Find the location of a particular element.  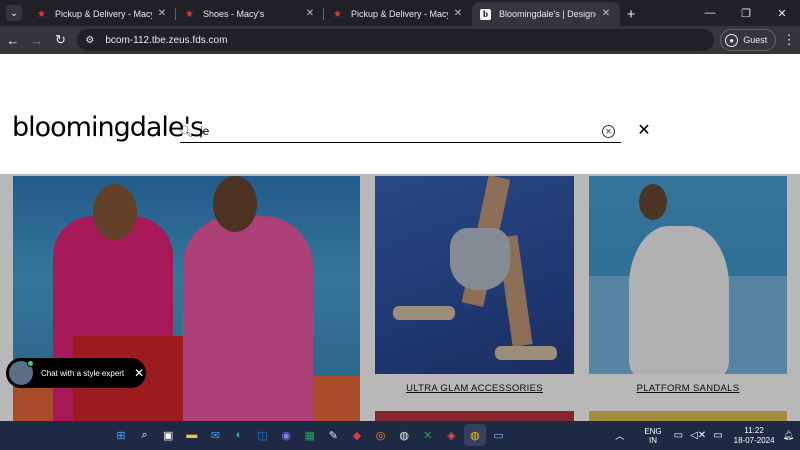

clock: 11:22 18-07-2024 is located at coordinates (754, 436).